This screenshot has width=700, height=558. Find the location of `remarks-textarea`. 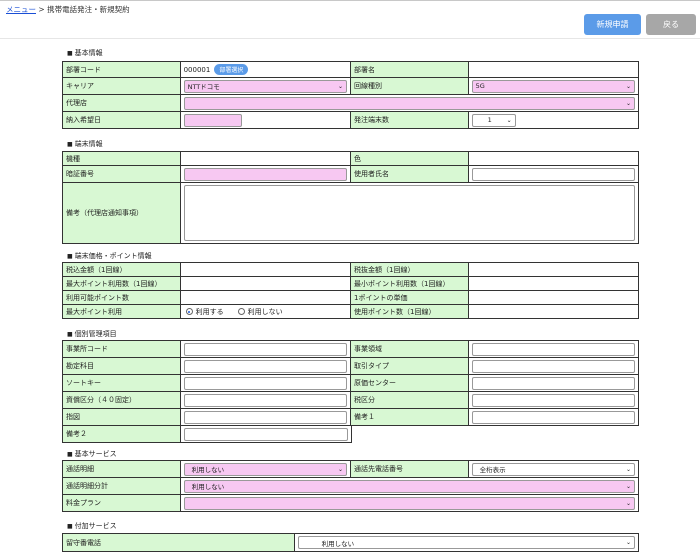

remarks-textarea is located at coordinates (409, 213).